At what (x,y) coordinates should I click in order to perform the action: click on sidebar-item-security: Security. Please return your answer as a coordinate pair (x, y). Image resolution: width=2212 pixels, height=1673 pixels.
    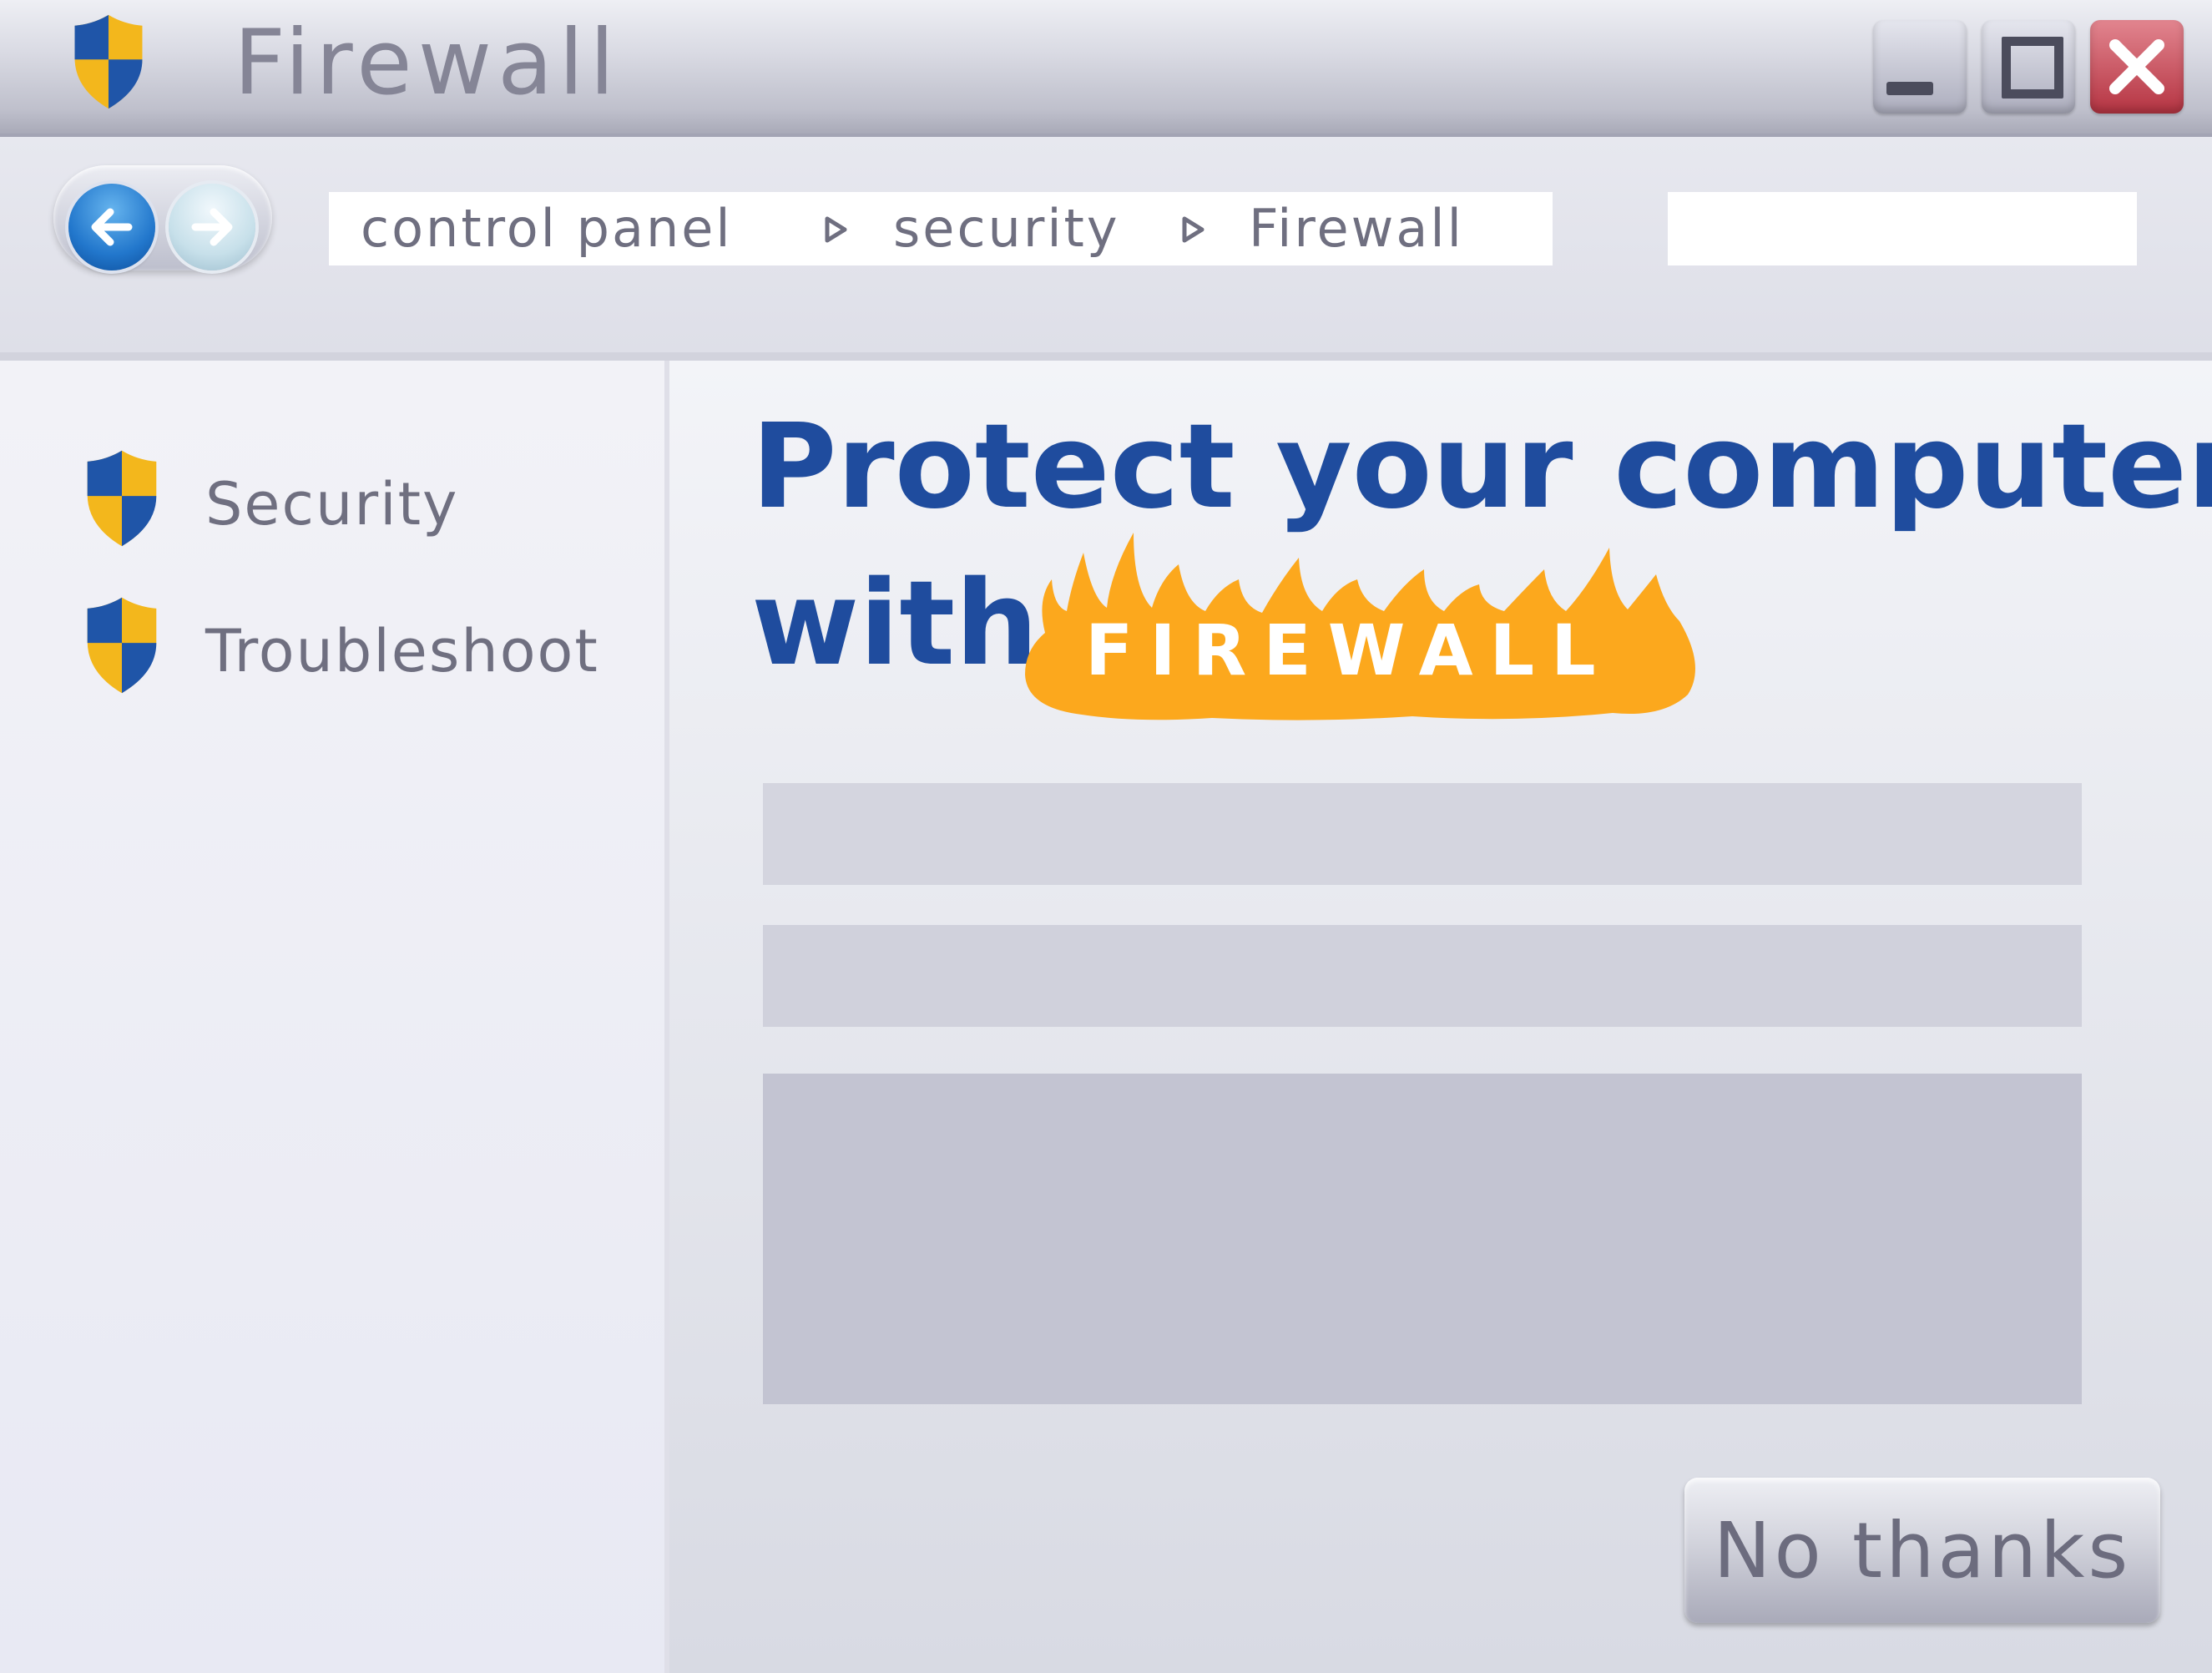
    Looking at the image, I should click on (349, 501).